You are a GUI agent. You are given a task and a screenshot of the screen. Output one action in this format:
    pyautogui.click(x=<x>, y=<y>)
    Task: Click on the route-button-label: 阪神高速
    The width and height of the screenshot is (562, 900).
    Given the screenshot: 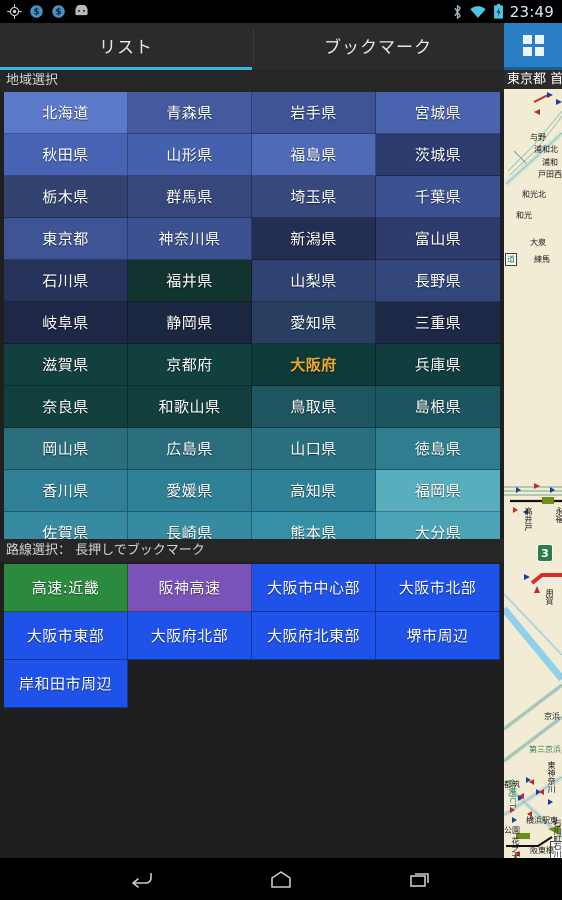 What is the action you would take?
    pyautogui.click(x=189, y=588)
    